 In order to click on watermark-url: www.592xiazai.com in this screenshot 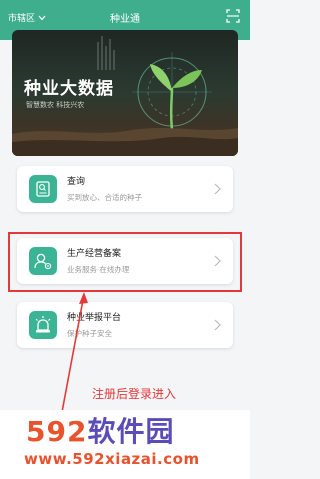, I will do `click(112, 459)`.